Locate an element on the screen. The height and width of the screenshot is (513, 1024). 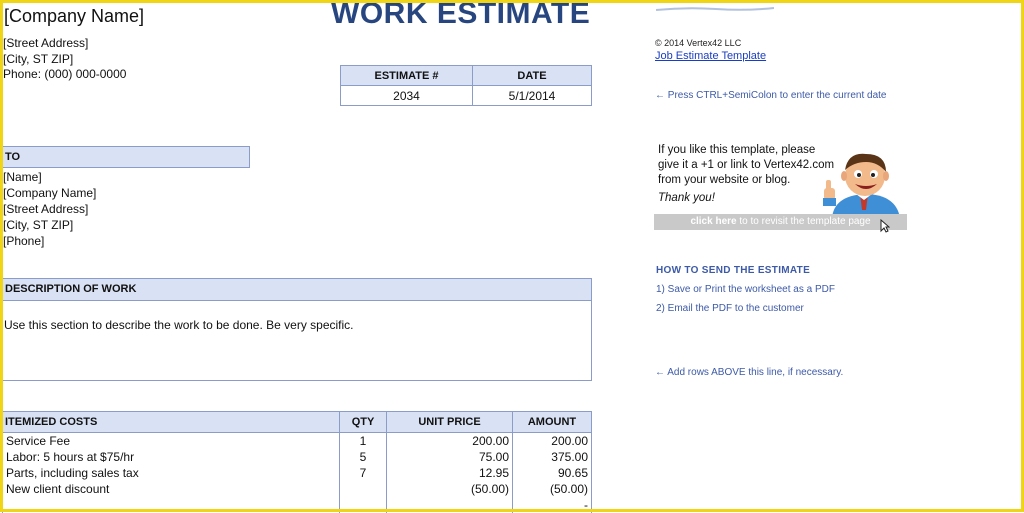
job-estimate-template-link: Job Estimate Template is located at coordinates (710, 56).